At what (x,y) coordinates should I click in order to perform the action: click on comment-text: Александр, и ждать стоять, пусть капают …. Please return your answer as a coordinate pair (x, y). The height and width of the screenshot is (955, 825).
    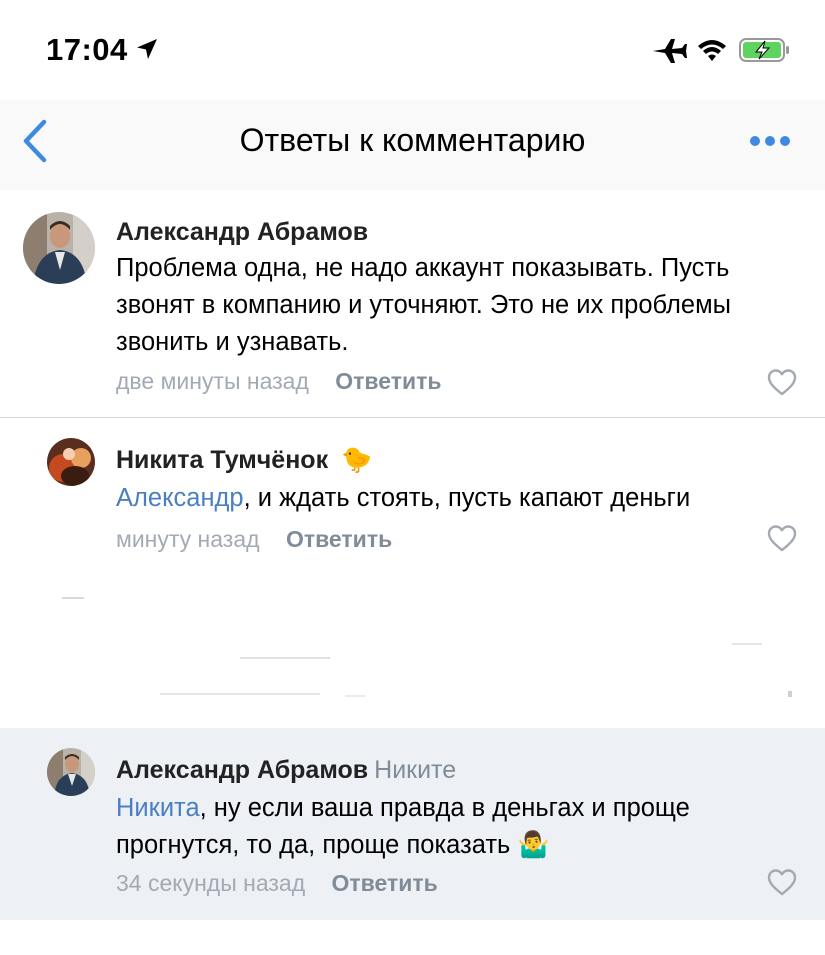
    Looking at the image, I should click on (448, 498).